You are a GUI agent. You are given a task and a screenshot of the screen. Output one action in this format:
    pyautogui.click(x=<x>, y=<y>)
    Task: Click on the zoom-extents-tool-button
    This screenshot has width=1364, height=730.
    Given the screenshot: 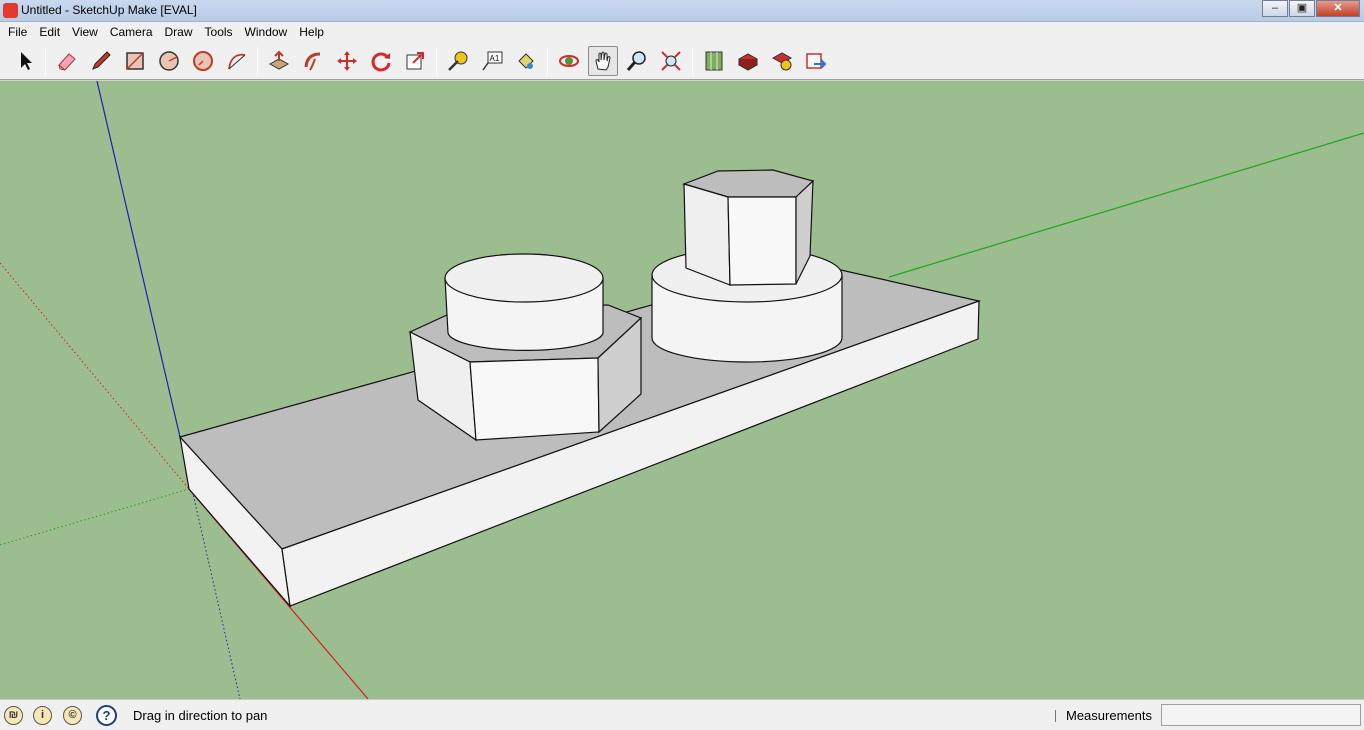 What is the action you would take?
    pyautogui.click(x=671, y=61)
    